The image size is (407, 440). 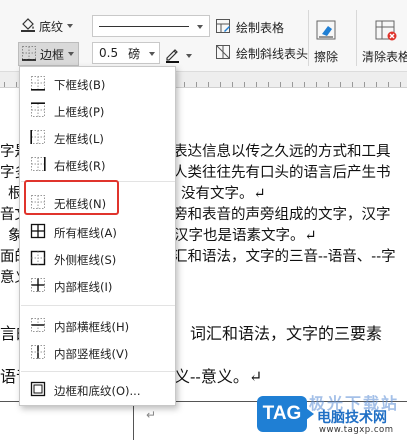 What do you see at coordinates (282, 215) in the screenshot?
I see `doc-line-right: 旁和表音的声旁组成的文字，汉字` at bounding box center [282, 215].